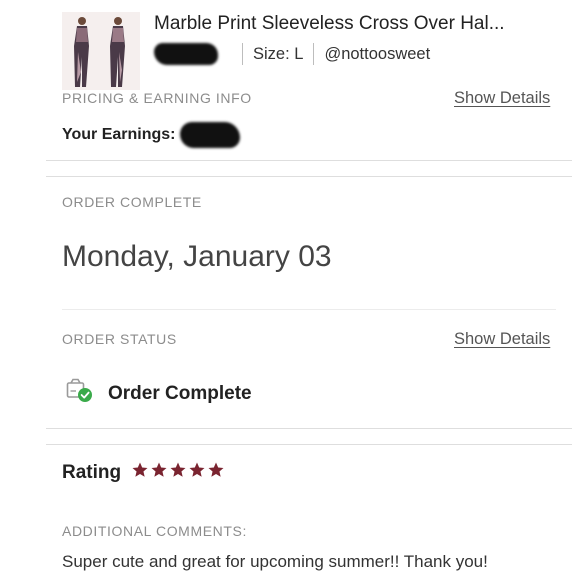 Image resolution: width=580 pixels, height=580 pixels. I want to click on order-status-section-label: ORDER STATUS, so click(119, 339).